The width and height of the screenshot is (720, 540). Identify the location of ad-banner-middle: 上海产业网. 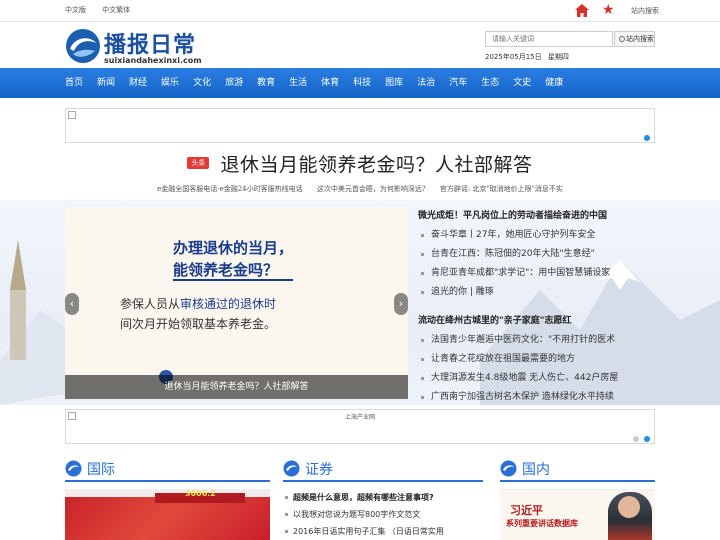
(360, 426).